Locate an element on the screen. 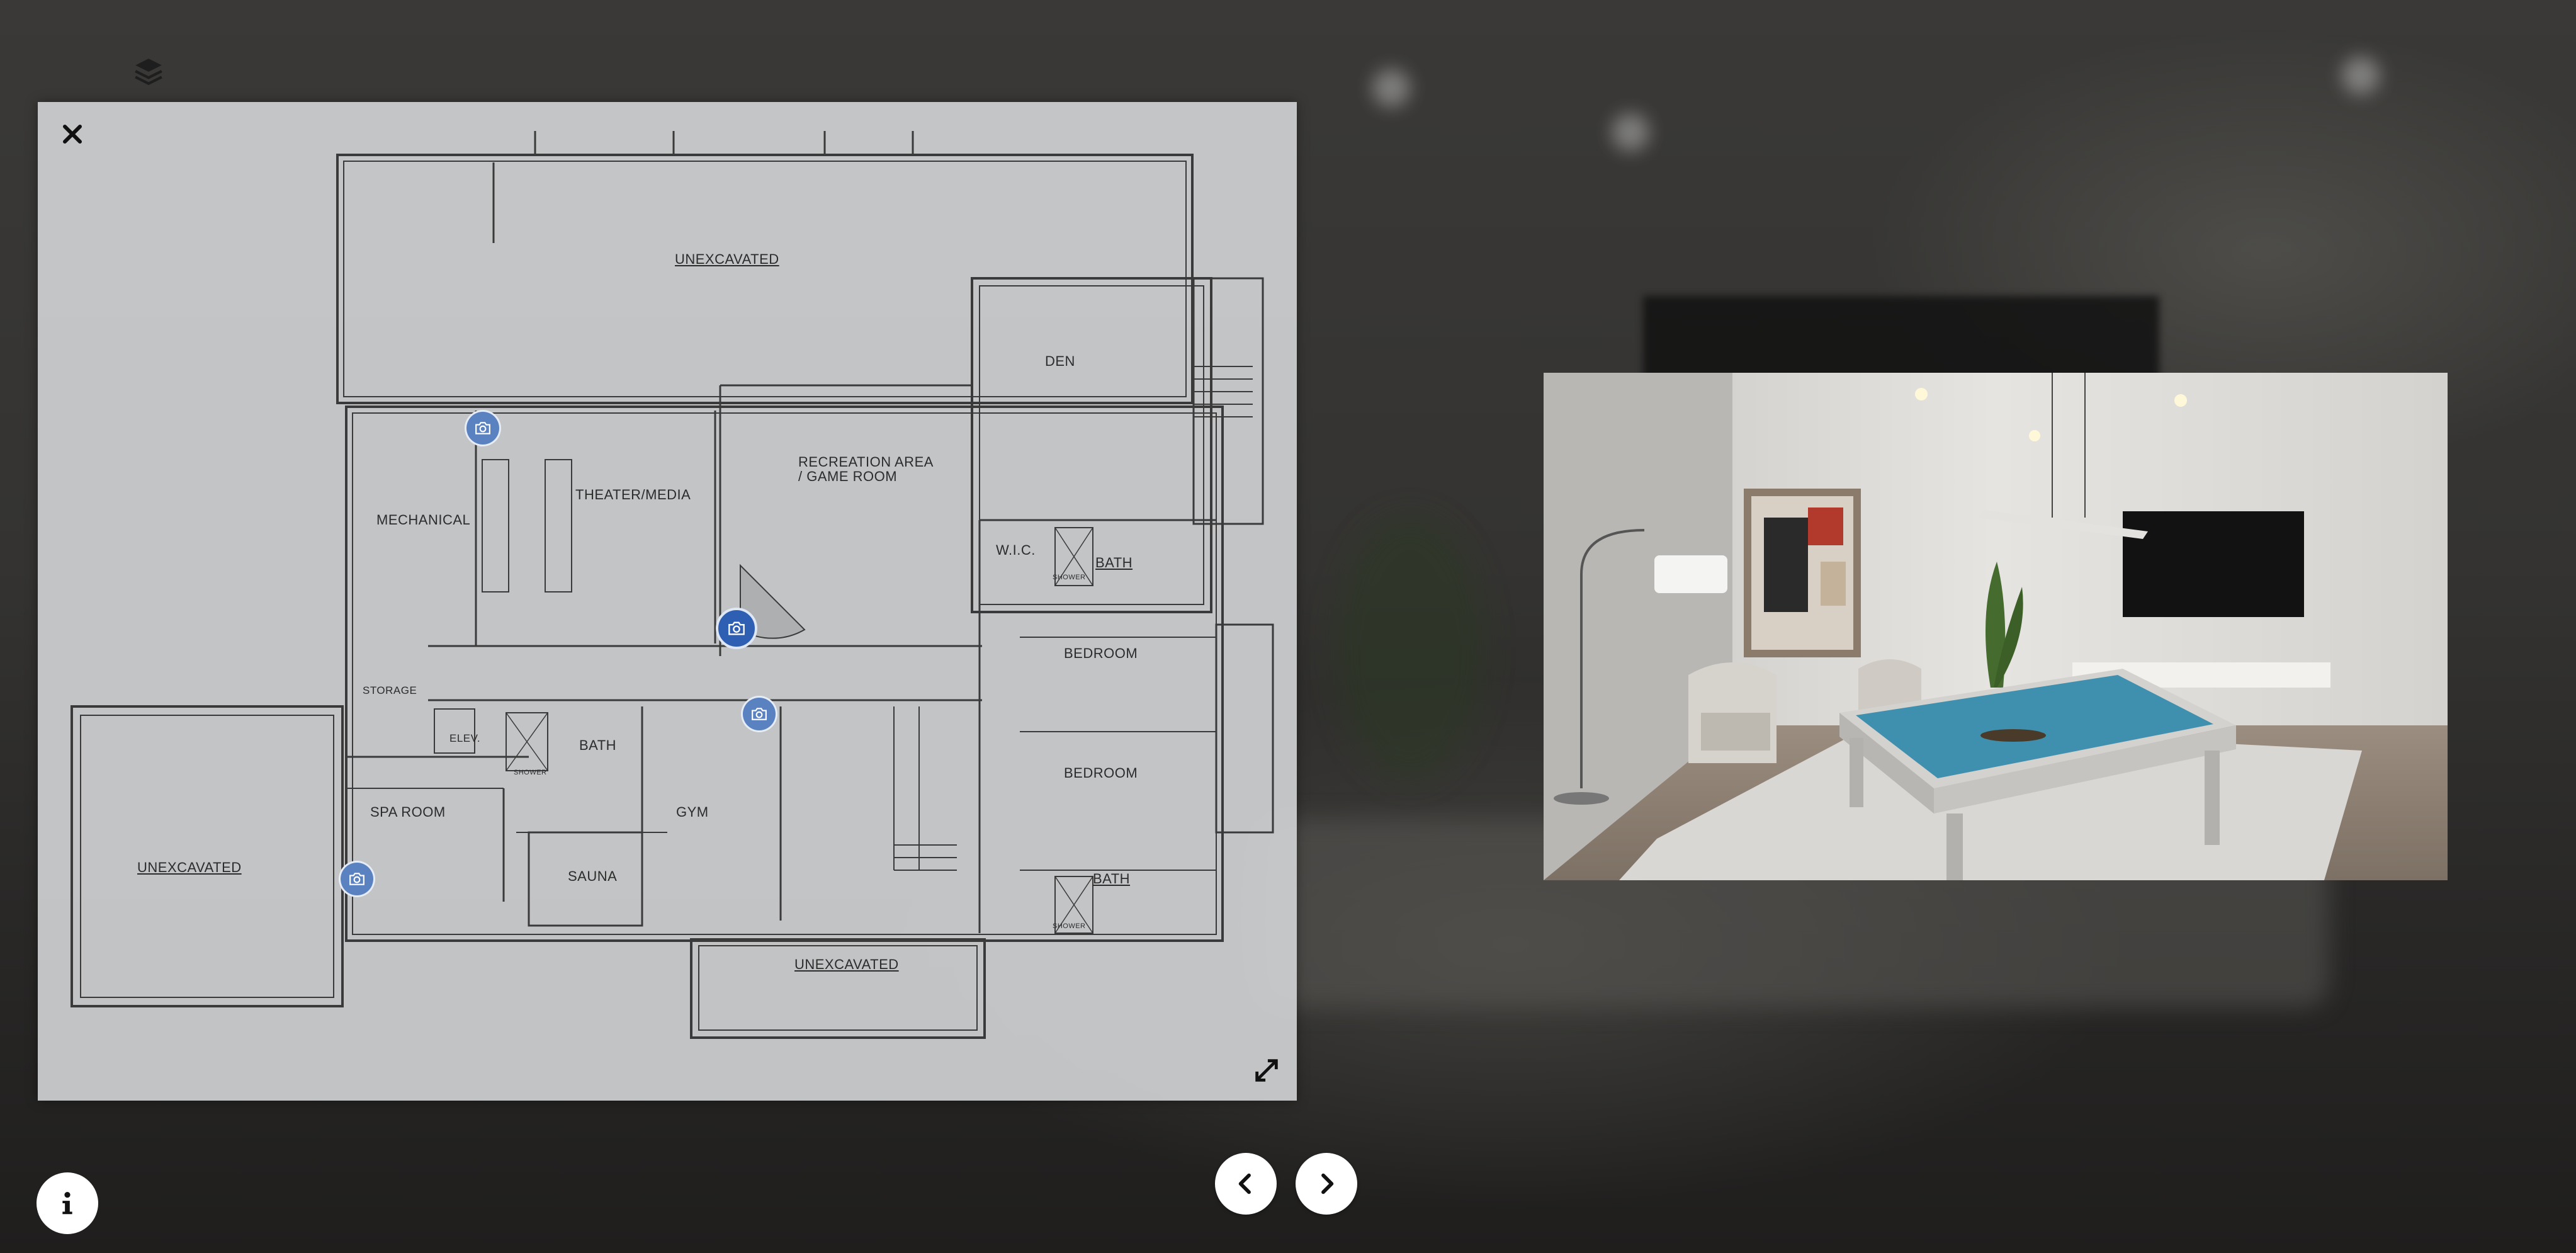  previous-button is located at coordinates (1246, 1184).